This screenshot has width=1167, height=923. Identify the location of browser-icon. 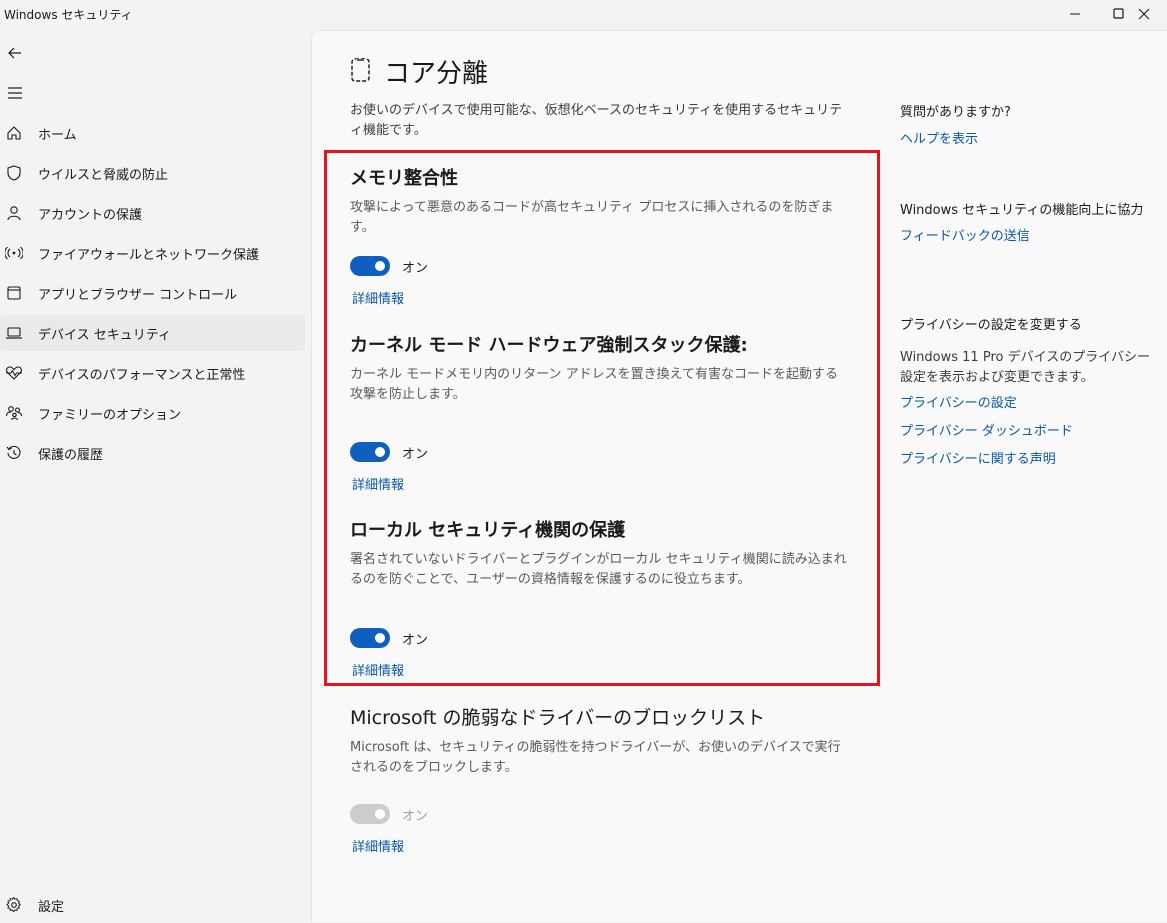
(14, 293).